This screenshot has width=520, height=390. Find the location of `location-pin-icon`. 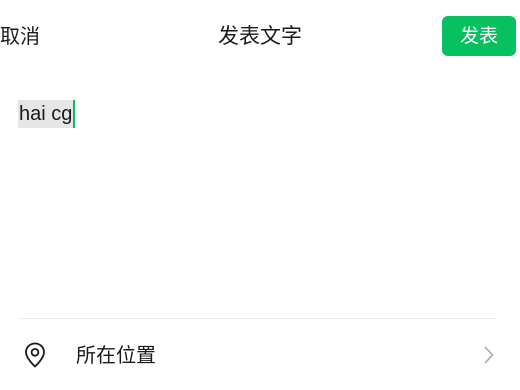

location-pin-icon is located at coordinates (35, 355).